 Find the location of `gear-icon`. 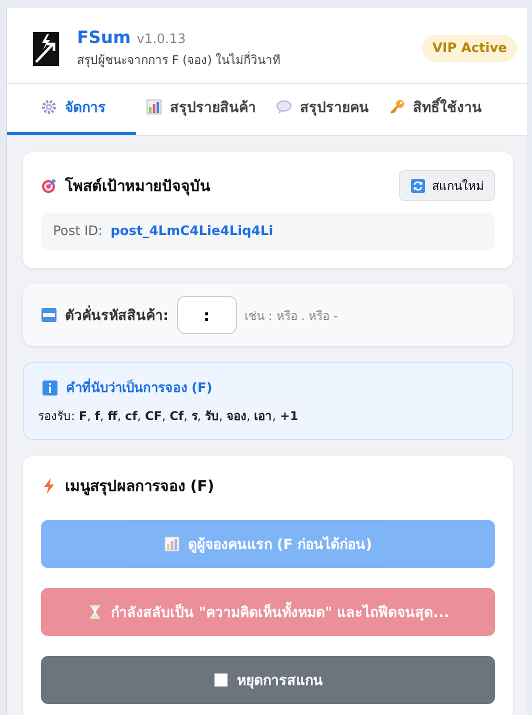

gear-icon is located at coordinates (49, 107).